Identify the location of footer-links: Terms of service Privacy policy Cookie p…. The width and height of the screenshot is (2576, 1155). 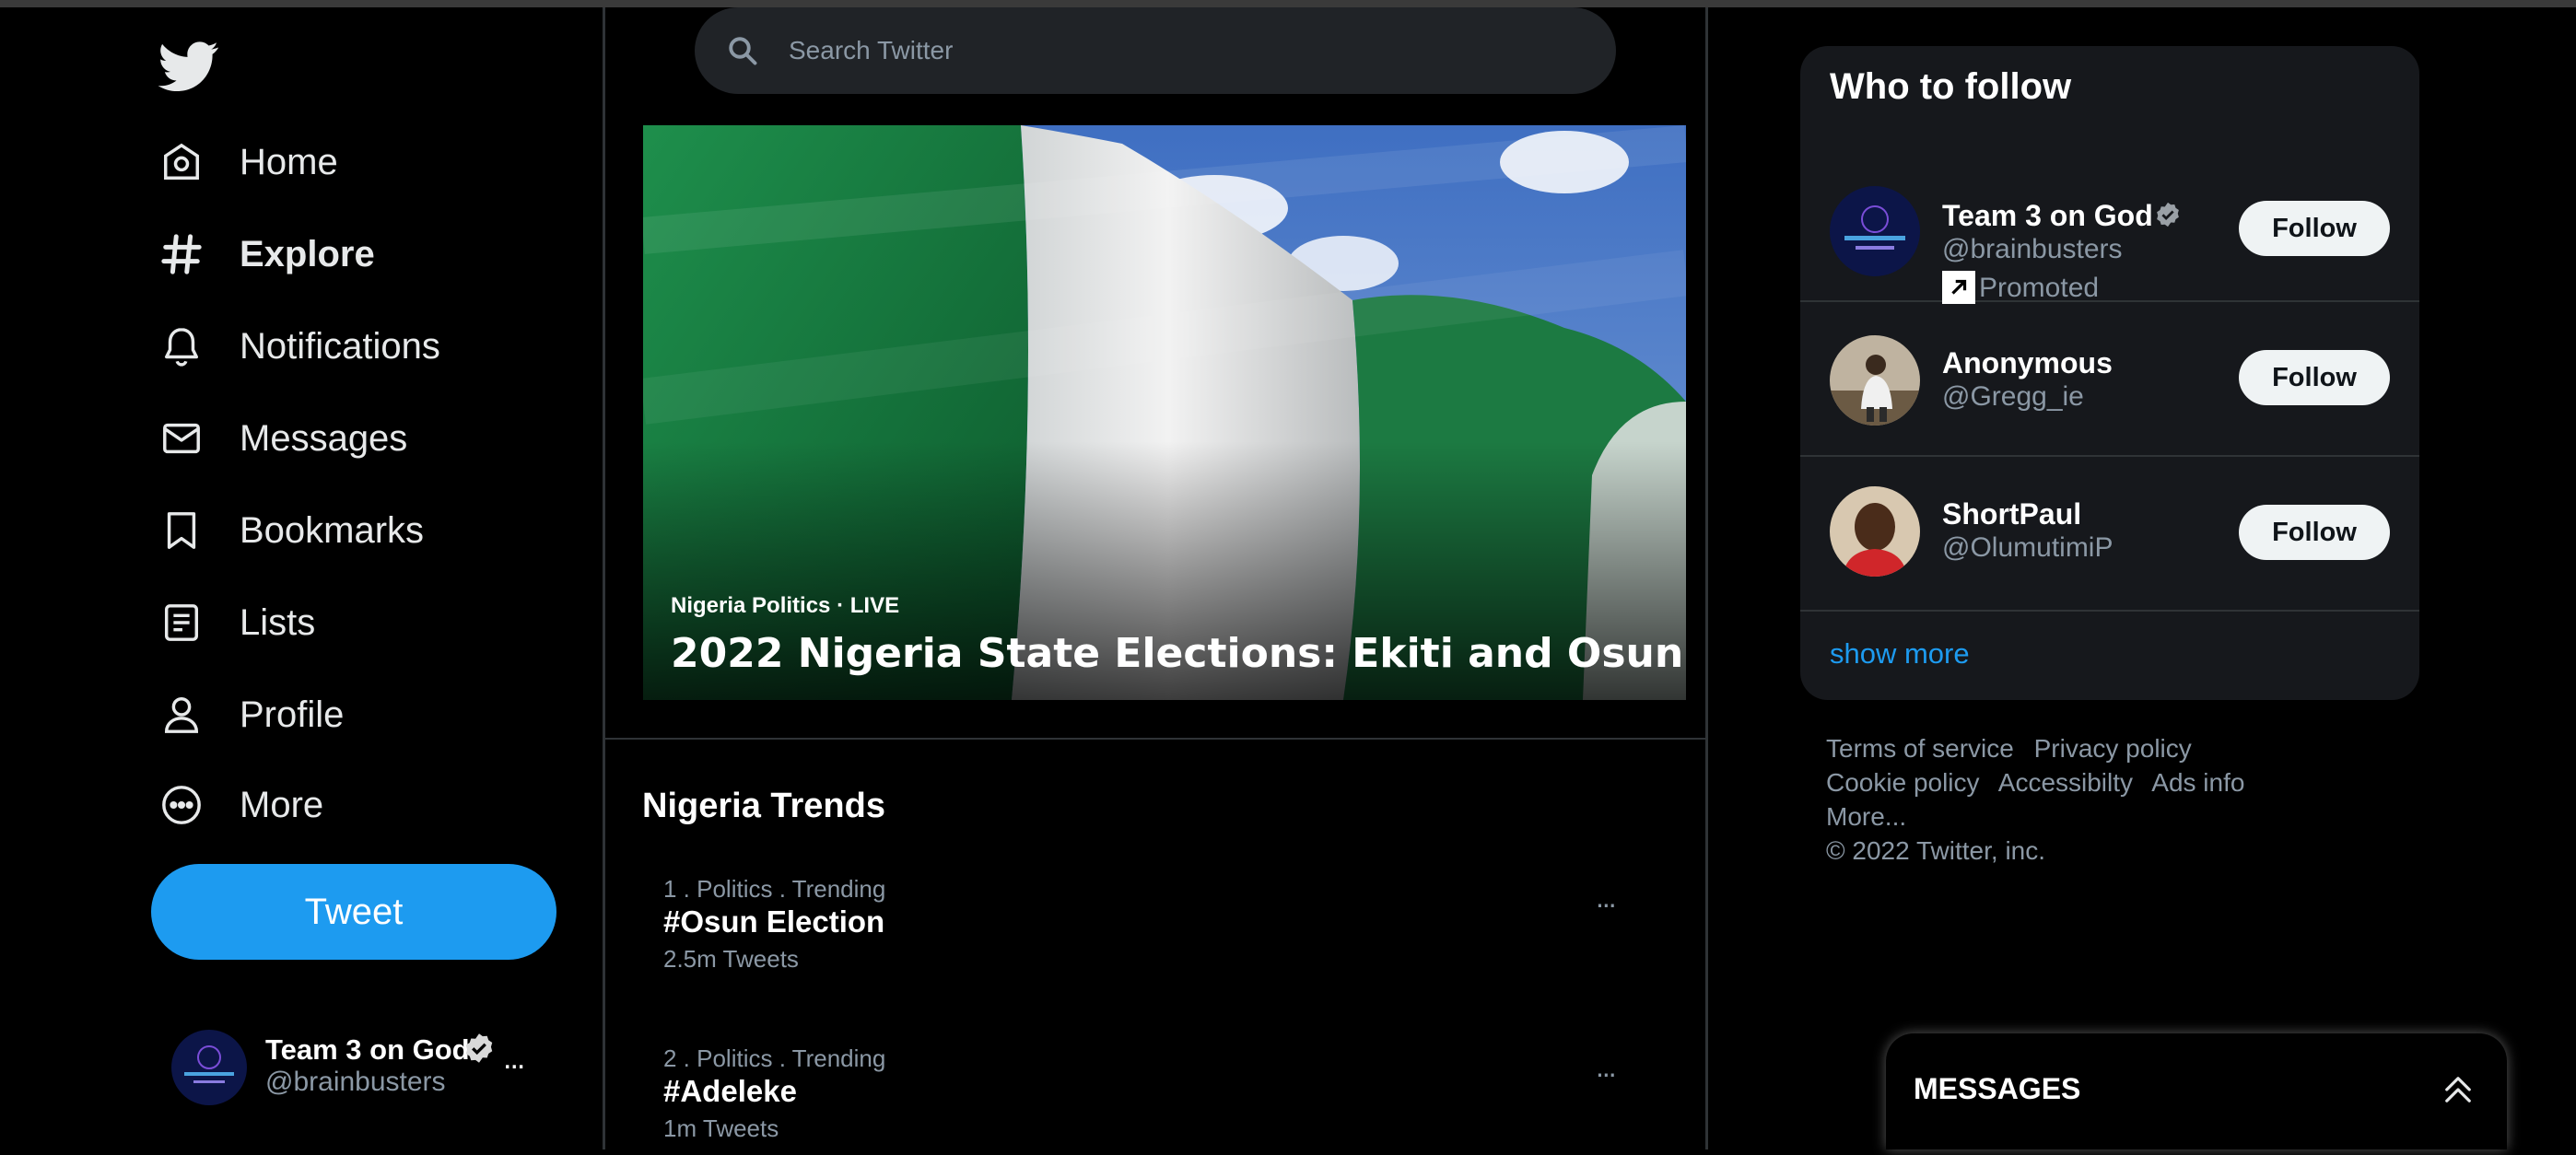
(2084, 799).